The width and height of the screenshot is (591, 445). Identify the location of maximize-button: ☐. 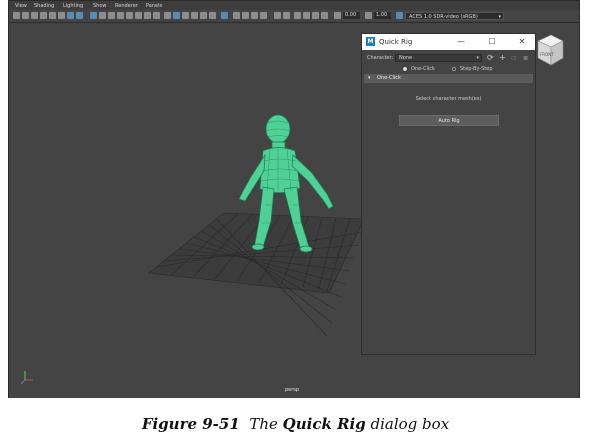
(492, 41).